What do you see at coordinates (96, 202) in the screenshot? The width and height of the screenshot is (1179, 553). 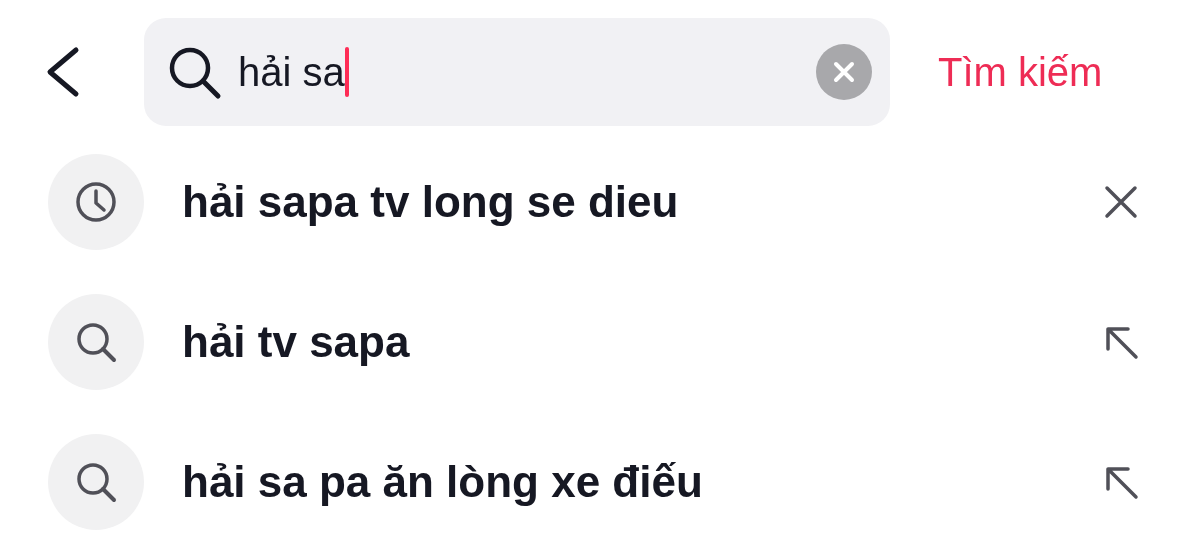 I see `clock-icon` at bounding box center [96, 202].